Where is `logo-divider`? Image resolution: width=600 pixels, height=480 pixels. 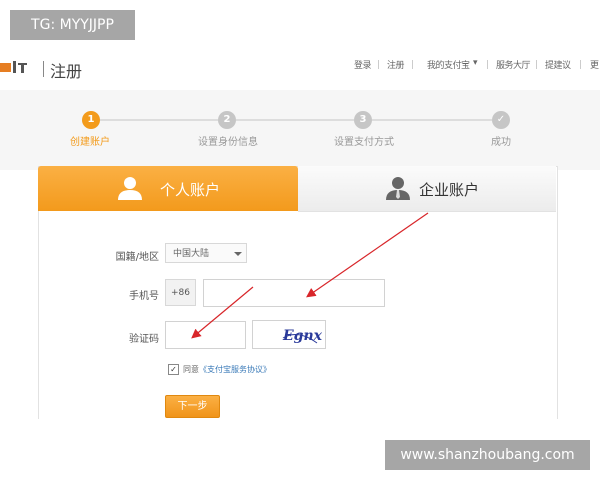
logo-divider is located at coordinates (43, 69).